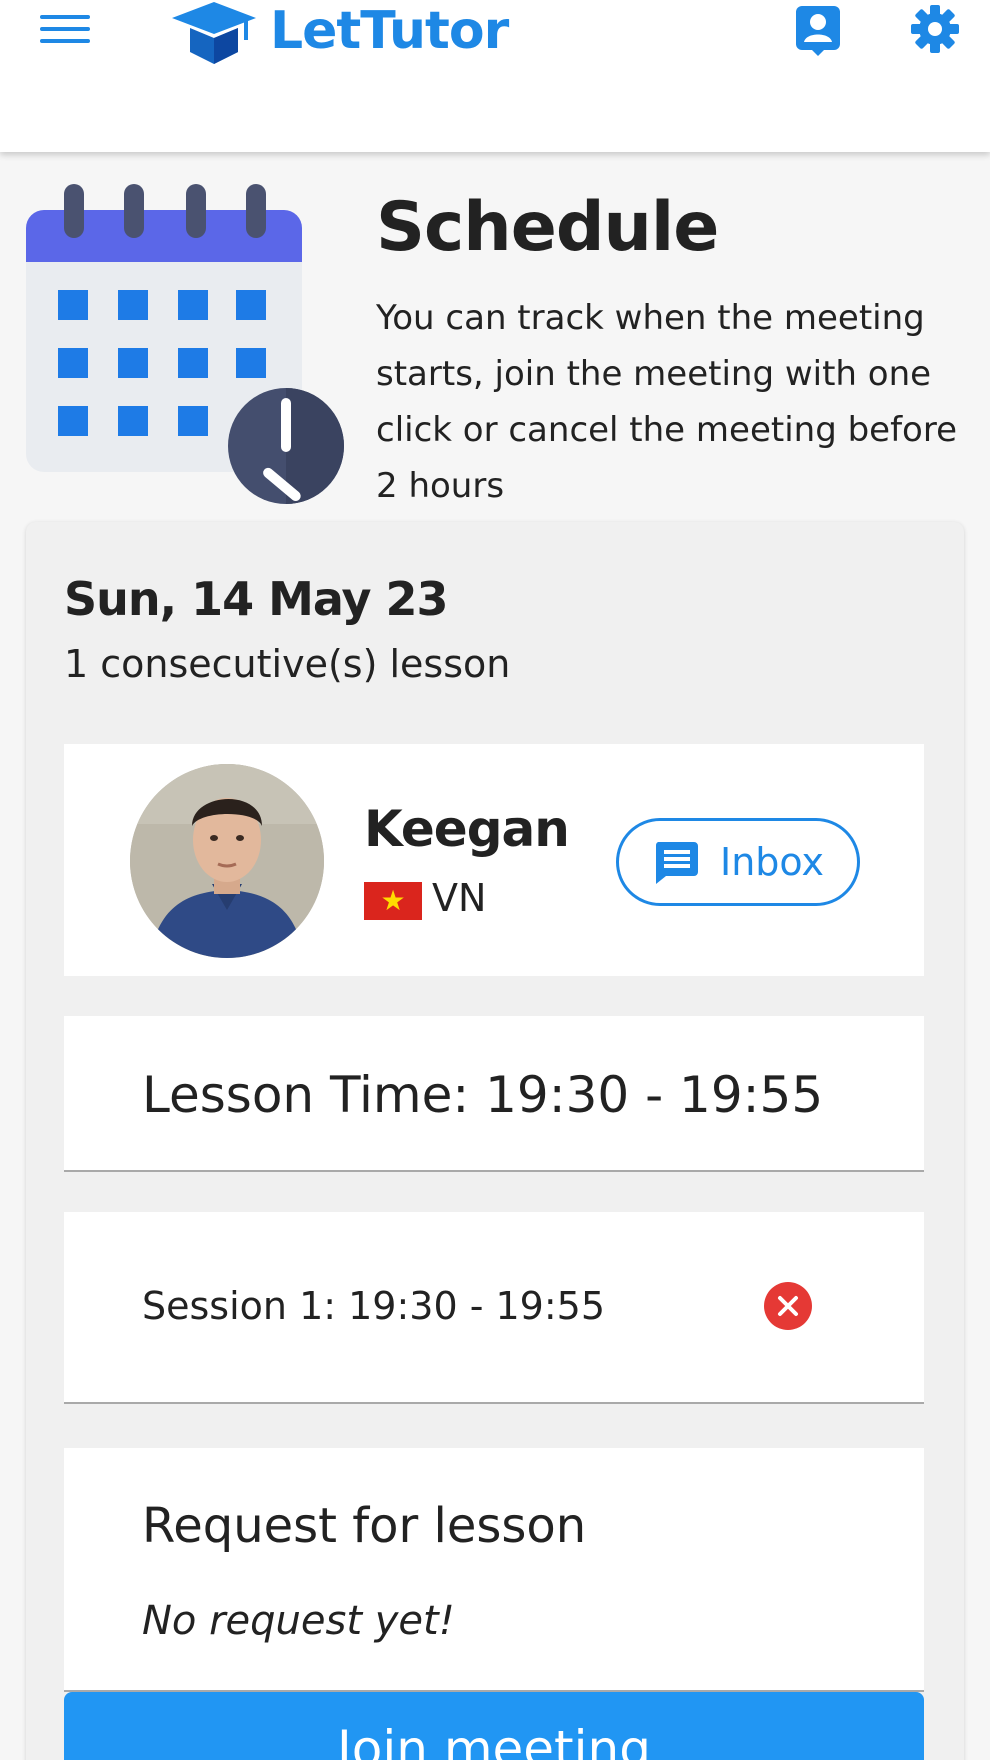 The image size is (990, 1760). What do you see at coordinates (935, 29) in the screenshot?
I see `gear-icon` at bounding box center [935, 29].